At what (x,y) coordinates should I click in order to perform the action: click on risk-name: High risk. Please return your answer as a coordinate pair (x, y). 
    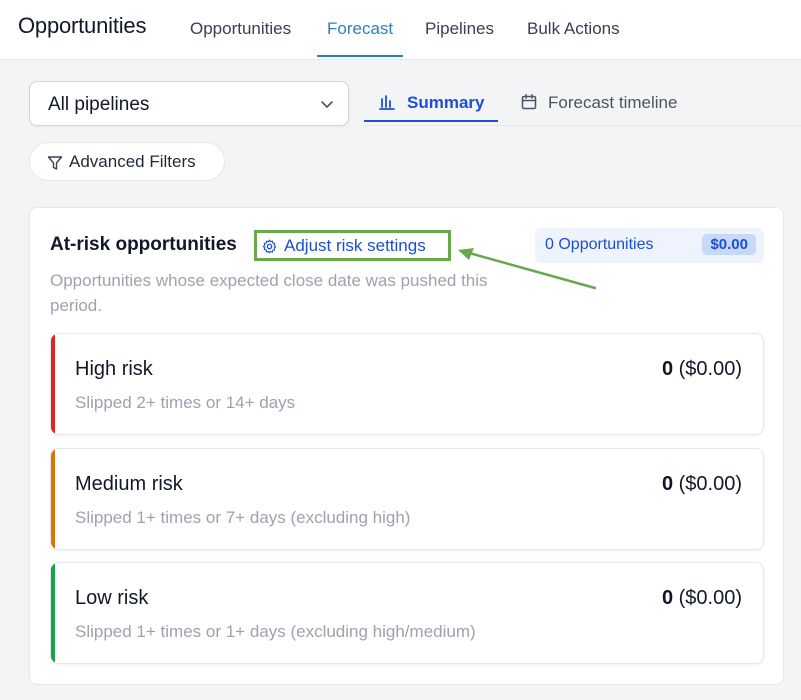
    Looking at the image, I should click on (114, 369).